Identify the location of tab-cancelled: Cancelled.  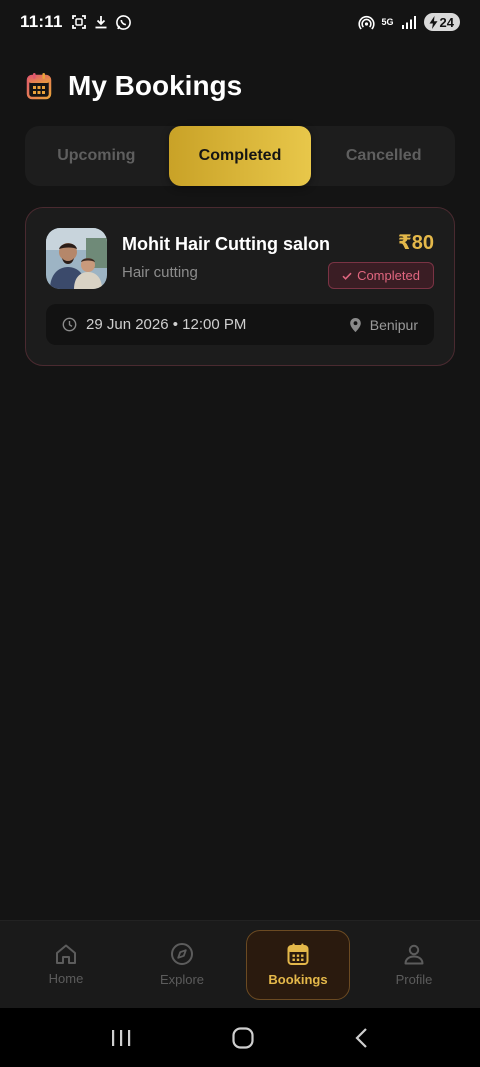
(383, 156).